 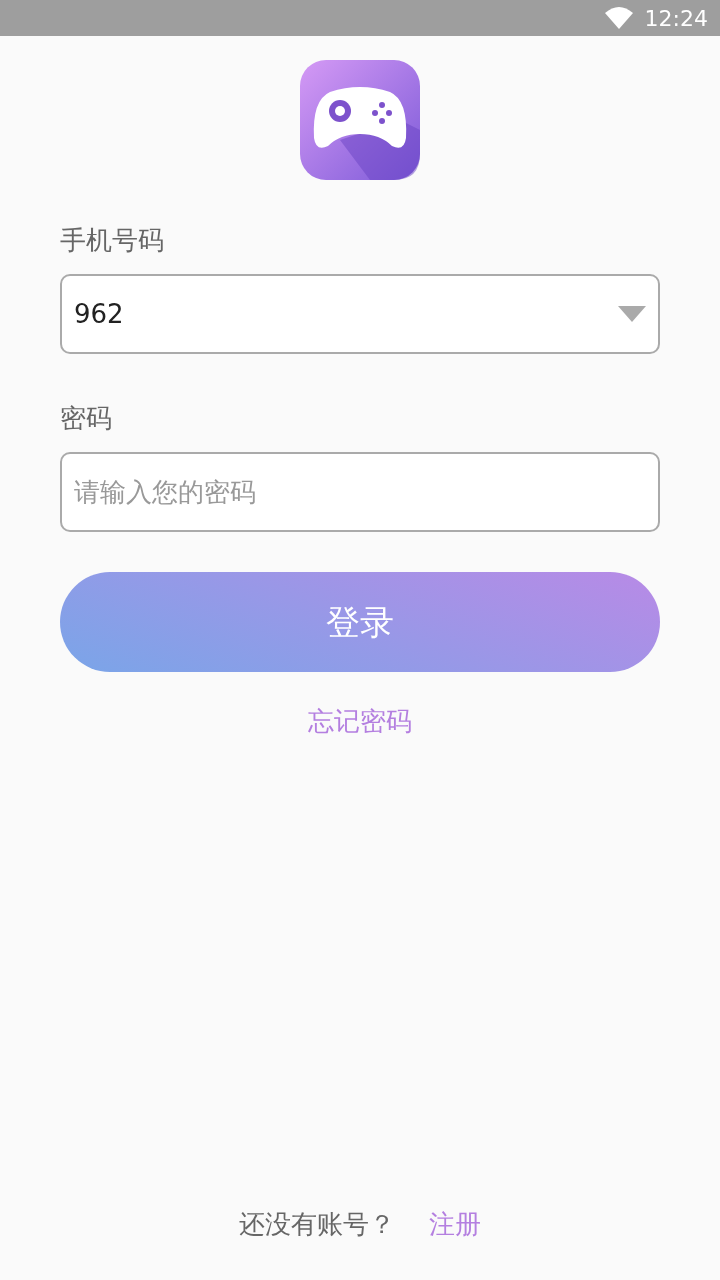 What do you see at coordinates (455, 1224) in the screenshot?
I see `register-link: 注册` at bounding box center [455, 1224].